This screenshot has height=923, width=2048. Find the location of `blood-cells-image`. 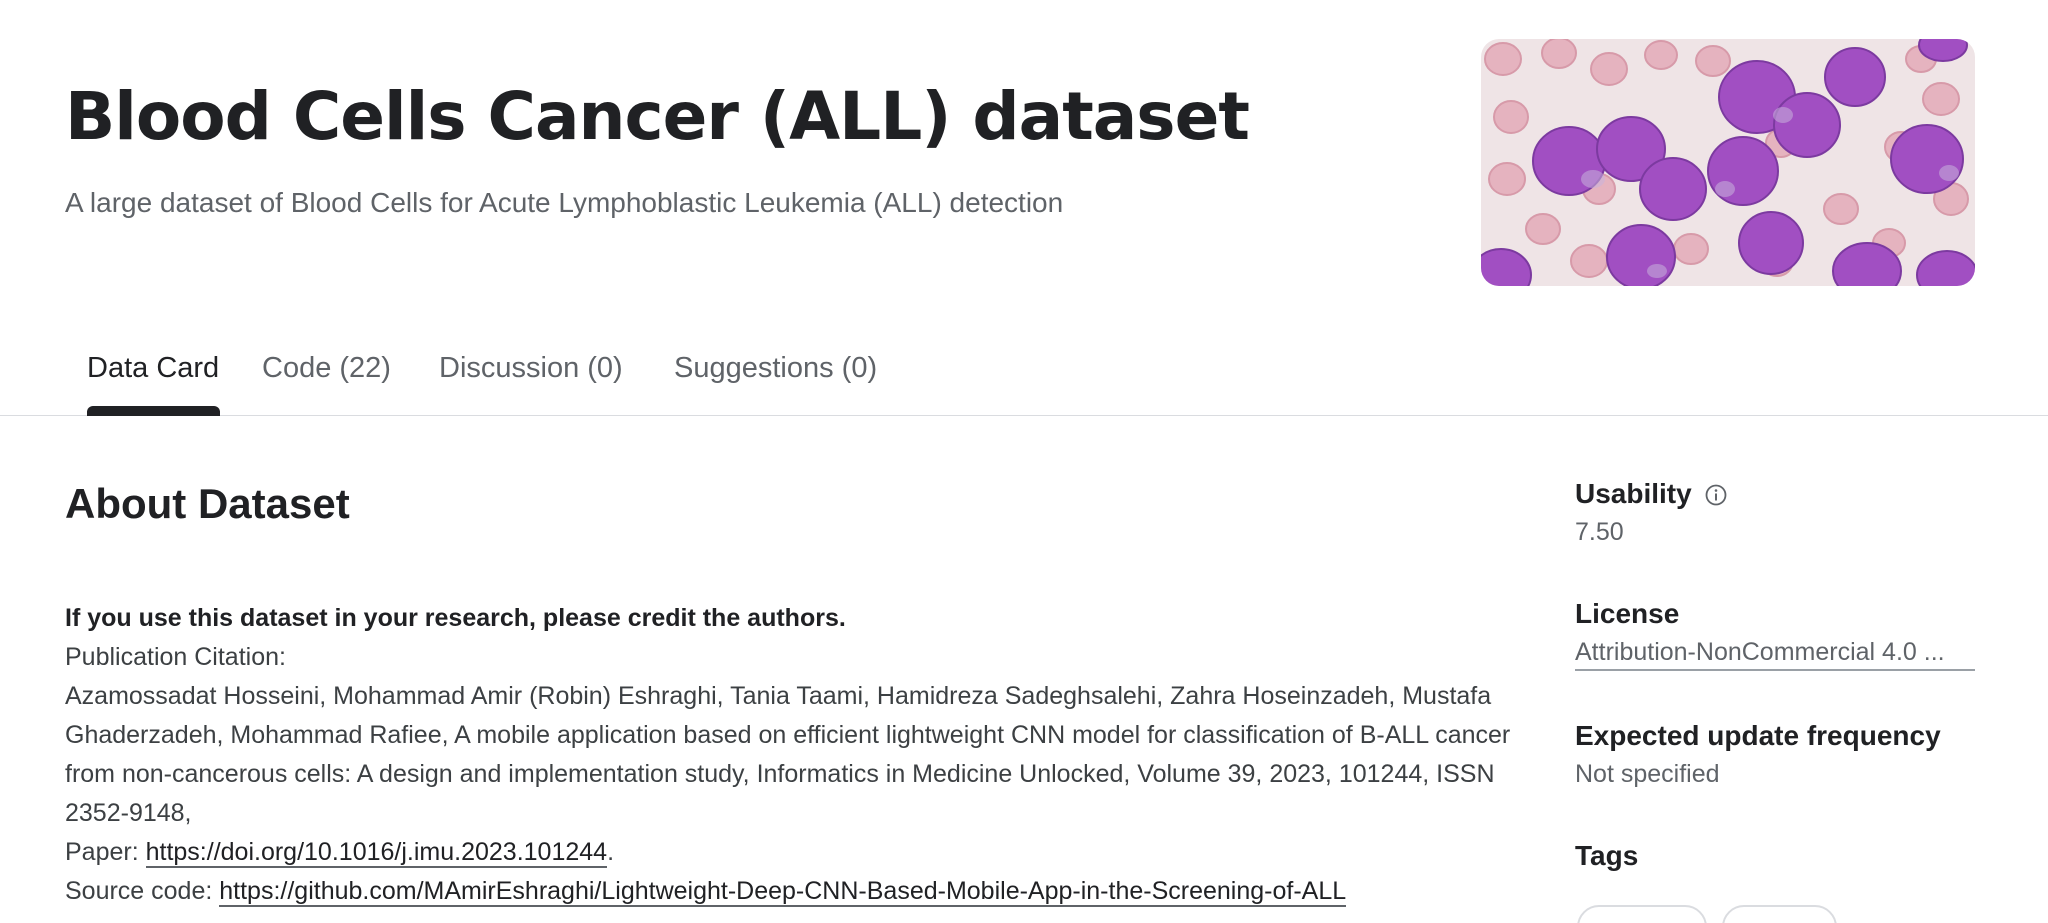

blood-cells-image is located at coordinates (1728, 162).